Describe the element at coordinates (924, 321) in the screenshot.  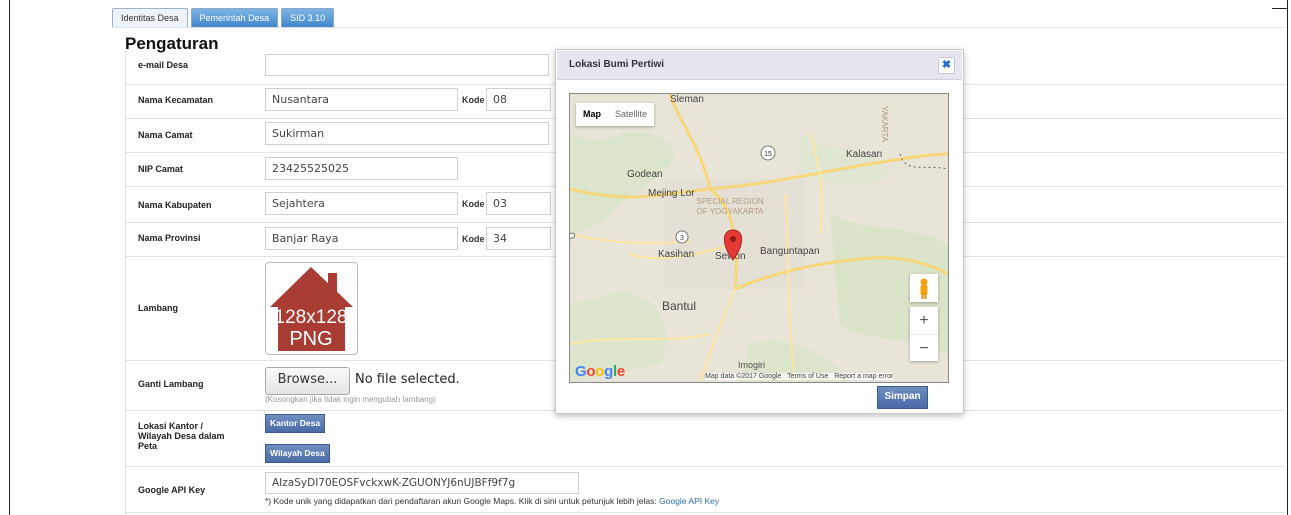
I see `zoom-in-button: +` at that location.